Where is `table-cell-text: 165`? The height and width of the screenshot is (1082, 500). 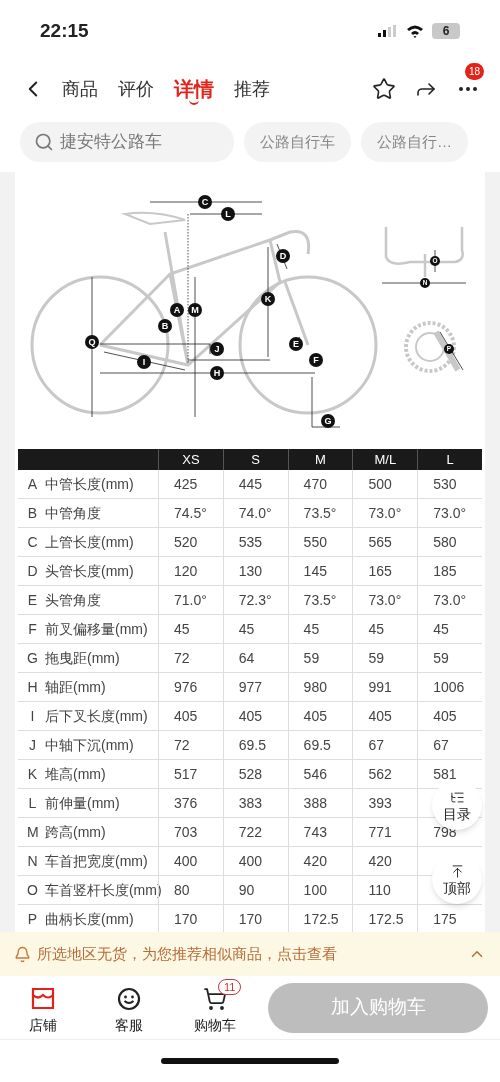 table-cell-text: 165 is located at coordinates (380, 571).